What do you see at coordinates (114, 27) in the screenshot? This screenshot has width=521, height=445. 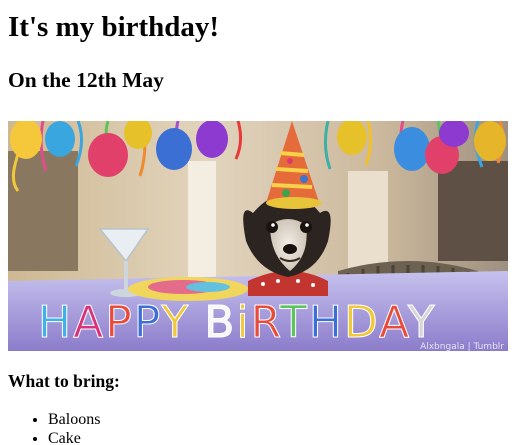 I see `page-title: It's my birthday!` at bounding box center [114, 27].